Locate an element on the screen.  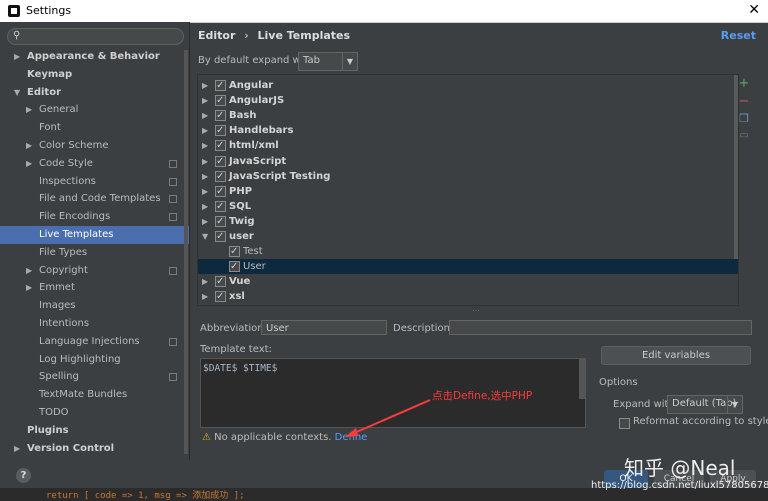
template-row: ▶ AngularJS is located at coordinates (468, 100).